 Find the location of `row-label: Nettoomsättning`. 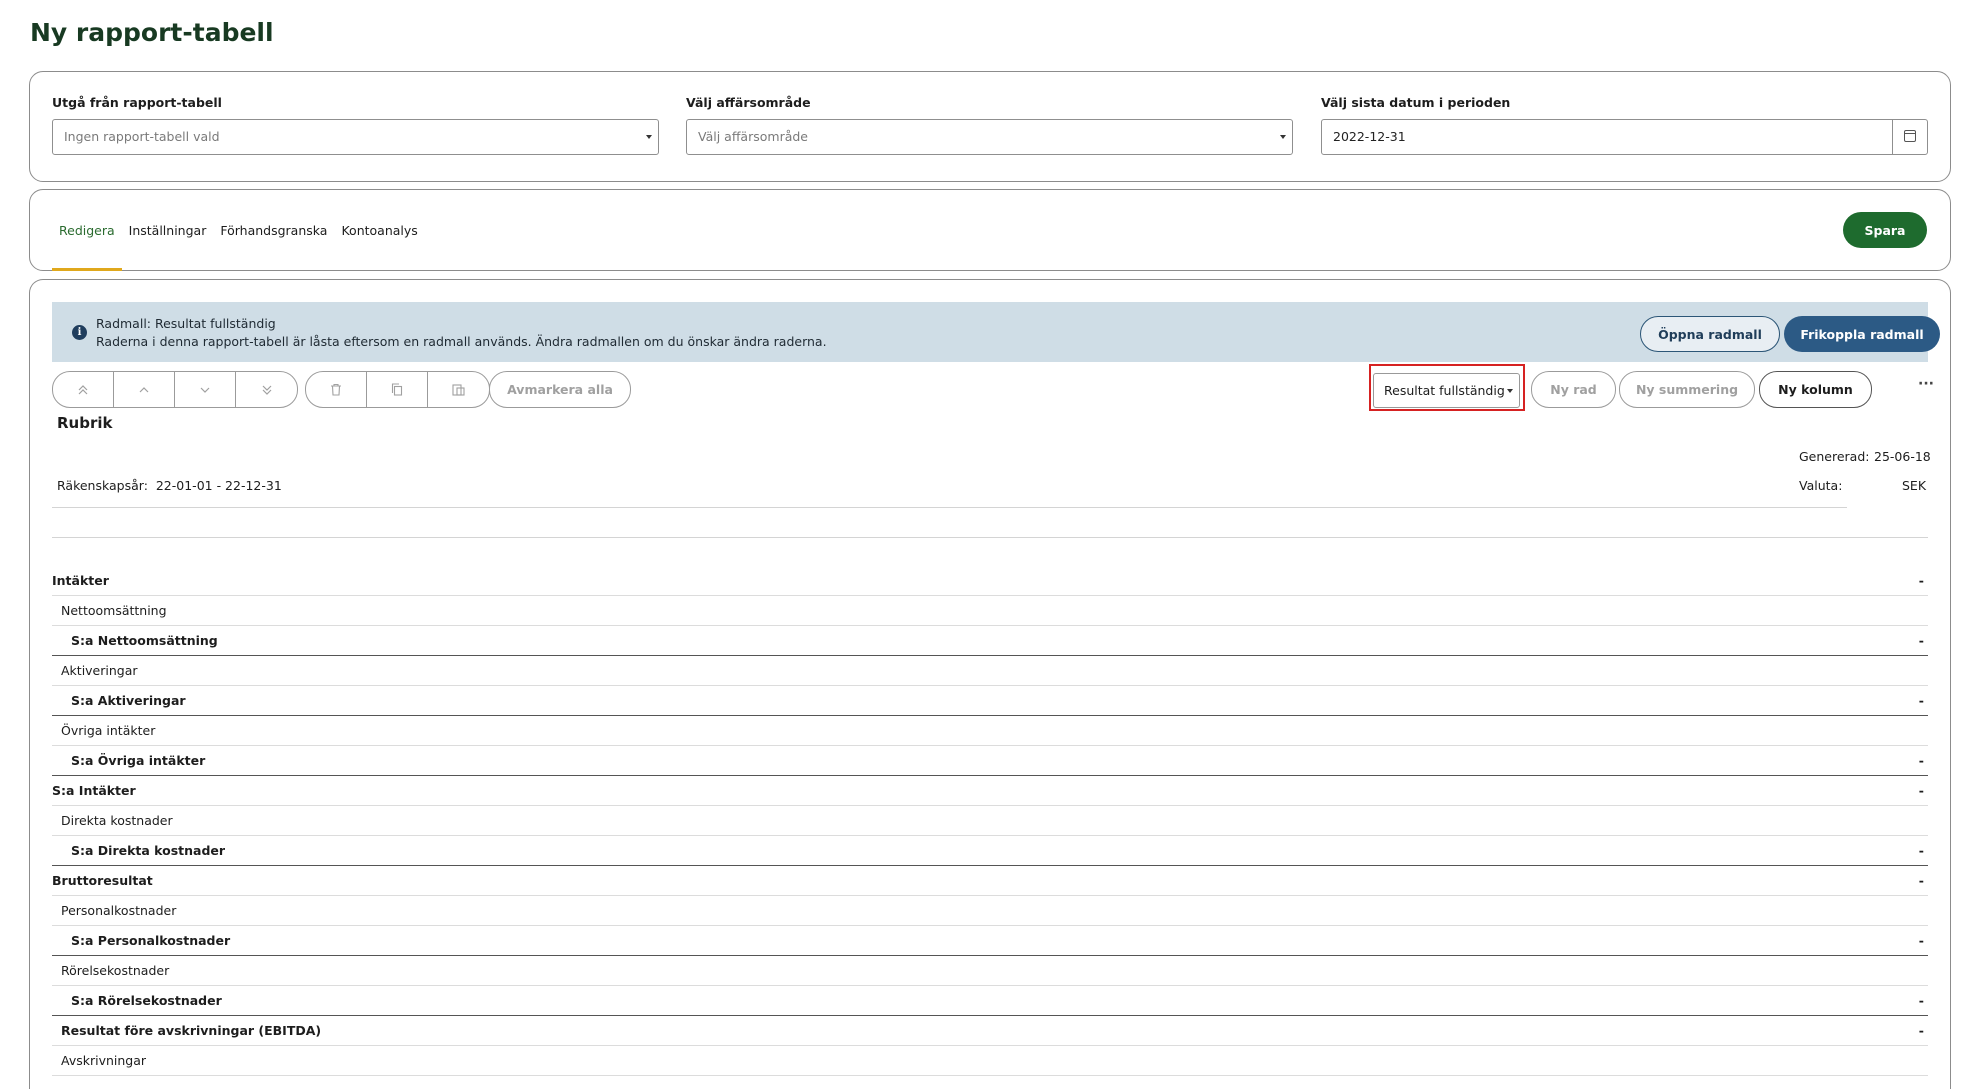

row-label: Nettoomsättning is located at coordinates (114, 610).